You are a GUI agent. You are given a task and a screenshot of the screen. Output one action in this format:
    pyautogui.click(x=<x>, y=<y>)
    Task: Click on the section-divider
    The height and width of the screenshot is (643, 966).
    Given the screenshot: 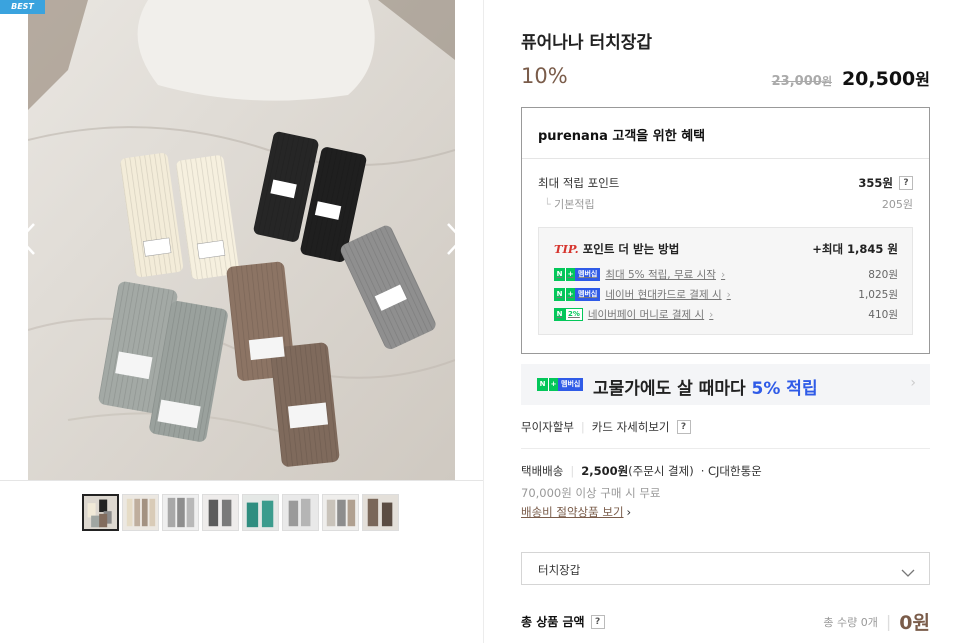 What is the action you would take?
    pyautogui.click(x=725, y=448)
    